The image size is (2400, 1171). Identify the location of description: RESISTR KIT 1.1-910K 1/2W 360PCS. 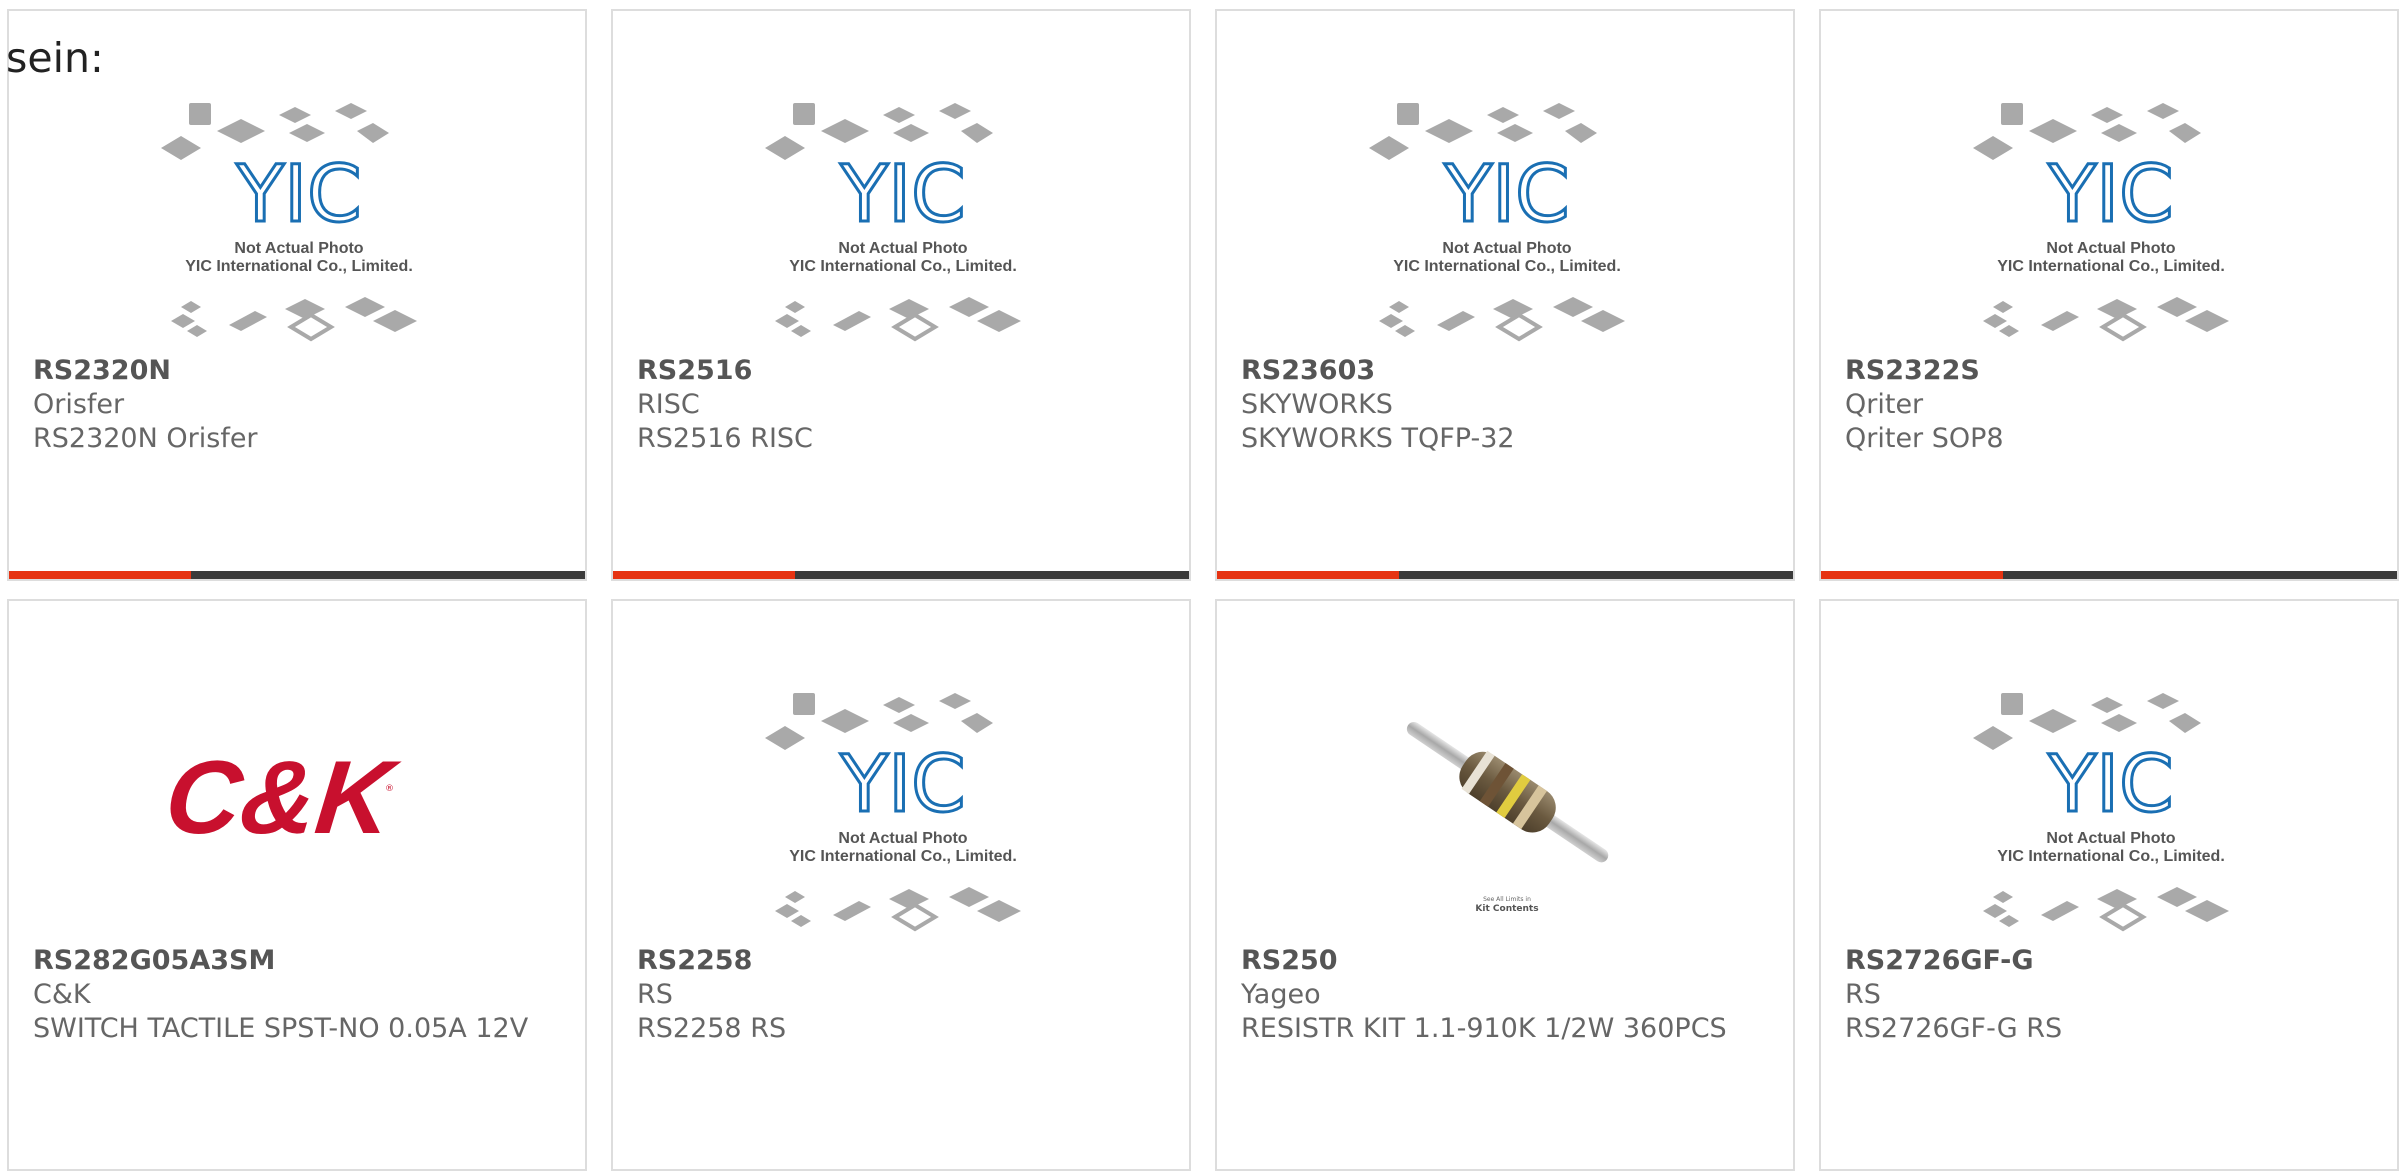
(1484, 1028).